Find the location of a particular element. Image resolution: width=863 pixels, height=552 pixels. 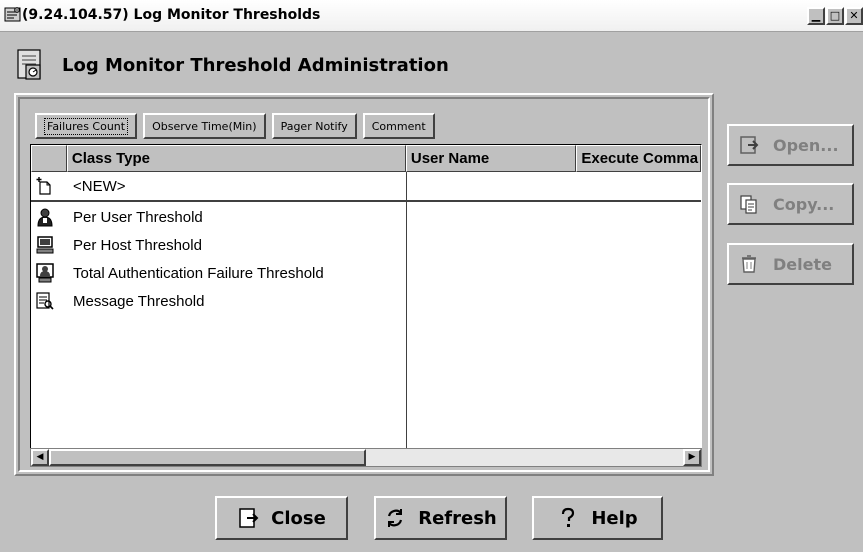

refresh-label: Refresh is located at coordinates (457, 518).